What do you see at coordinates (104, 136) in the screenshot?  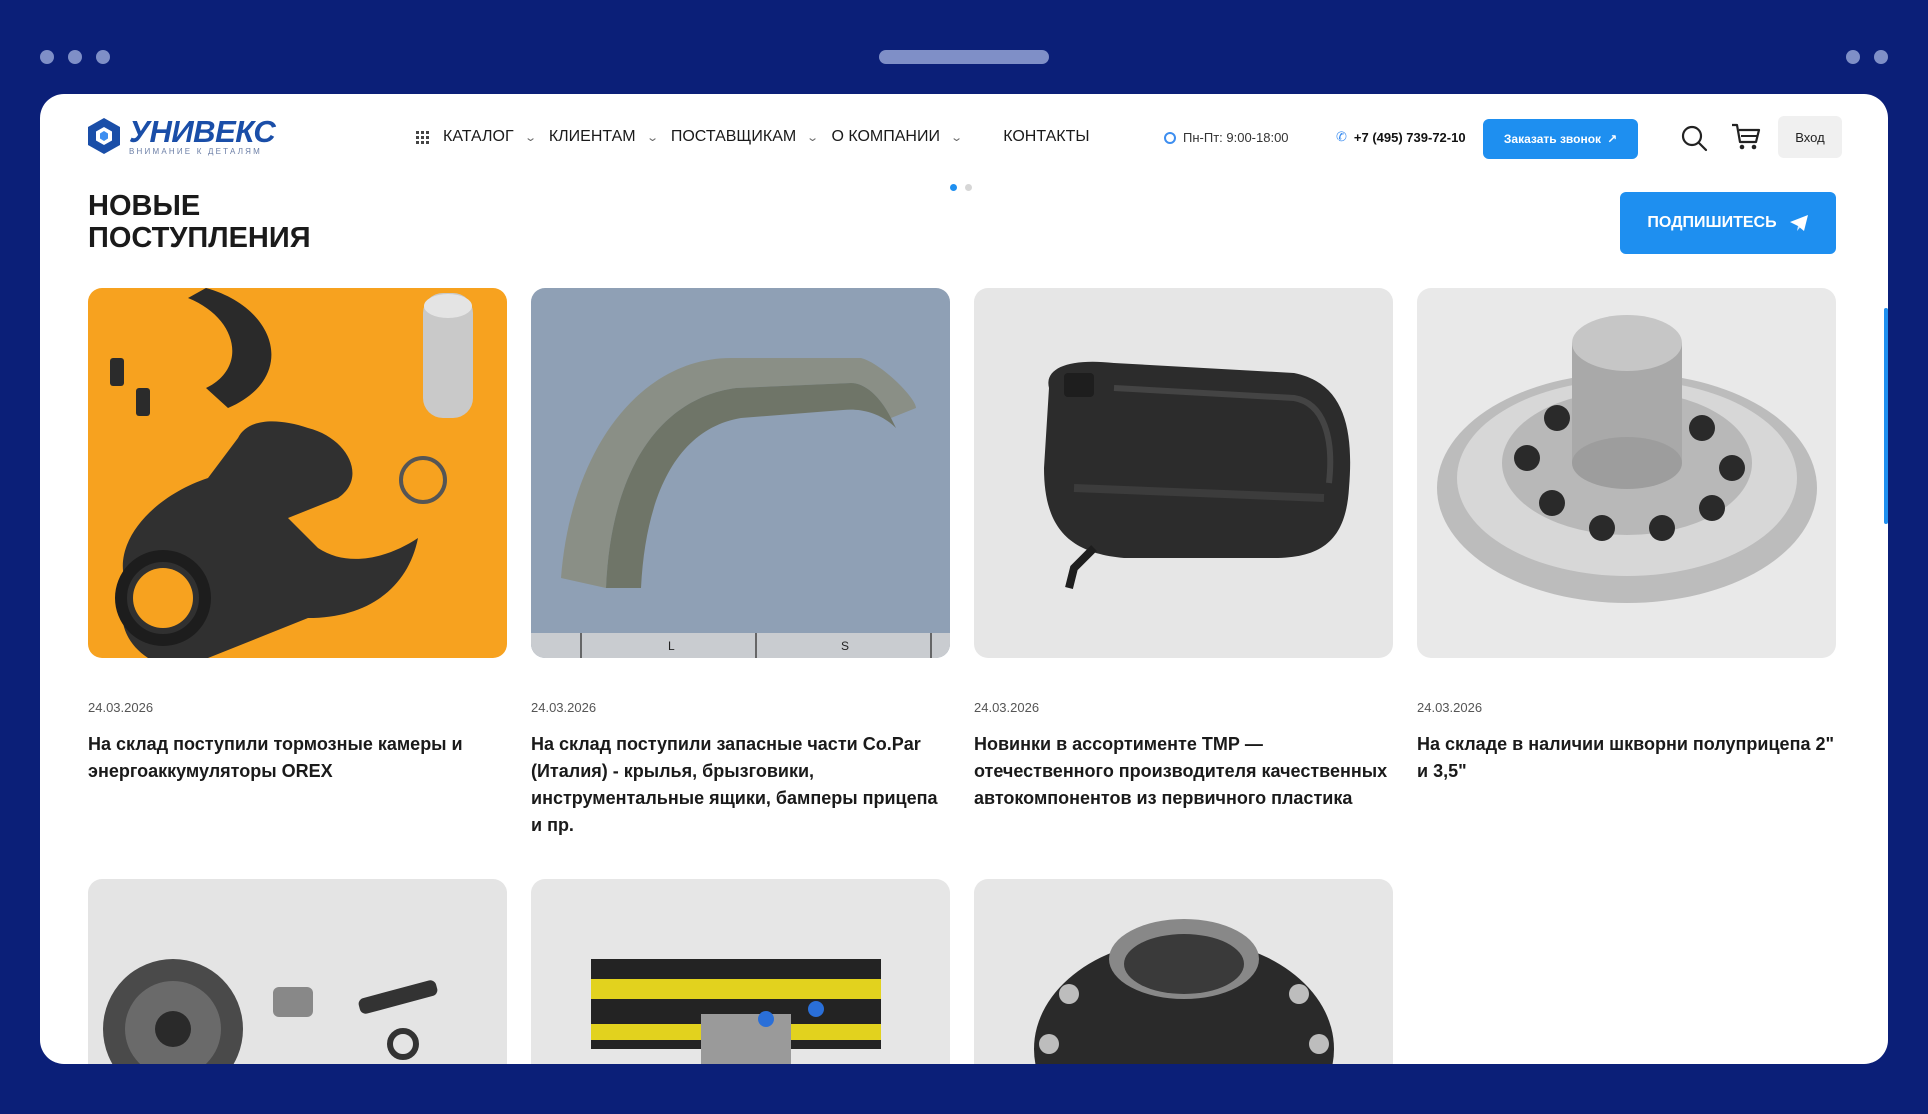 I see `logo-hexagon-icon` at bounding box center [104, 136].